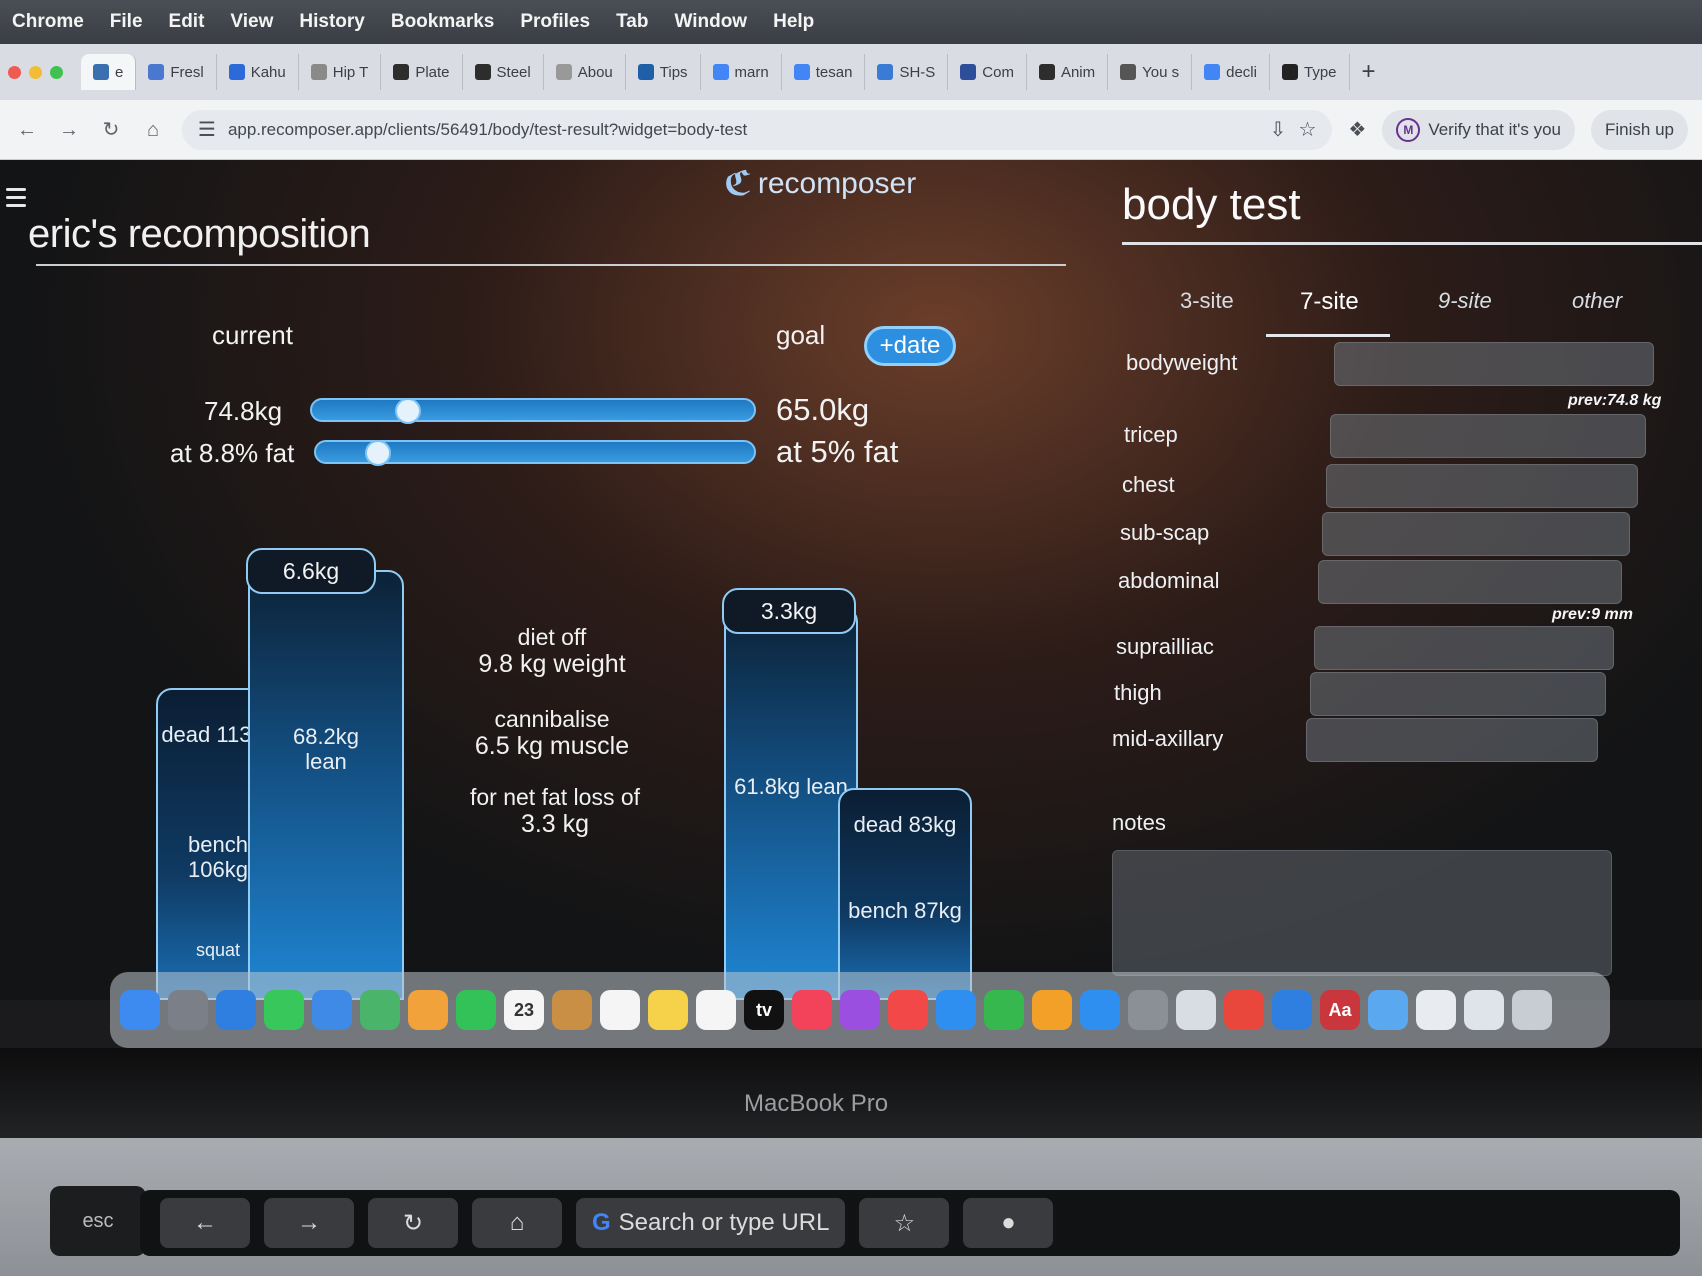 The width and height of the screenshot is (1702, 1276). I want to click on browser-tab: You s, so click(1150, 72).